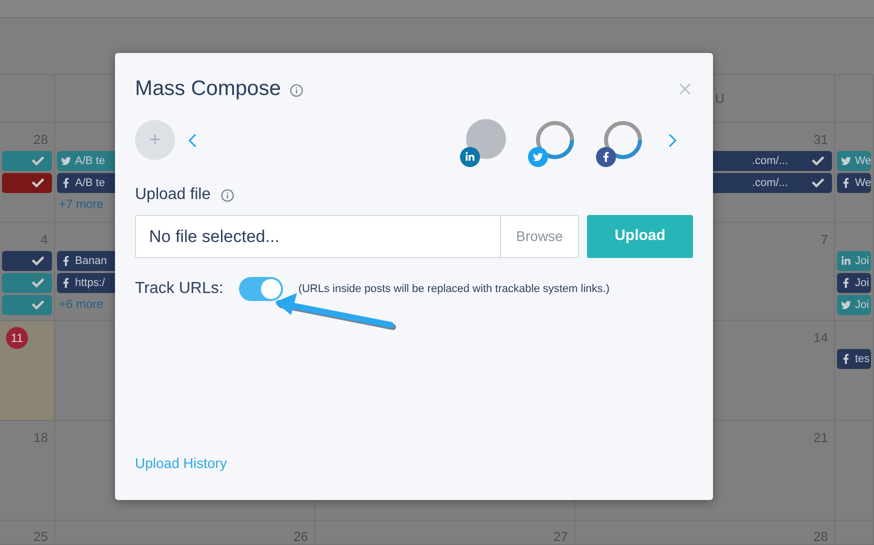  Describe the element at coordinates (454, 289) in the screenshot. I see `track-urls-hint: (URLs inside posts will be replaced with trackable system links.)` at that location.